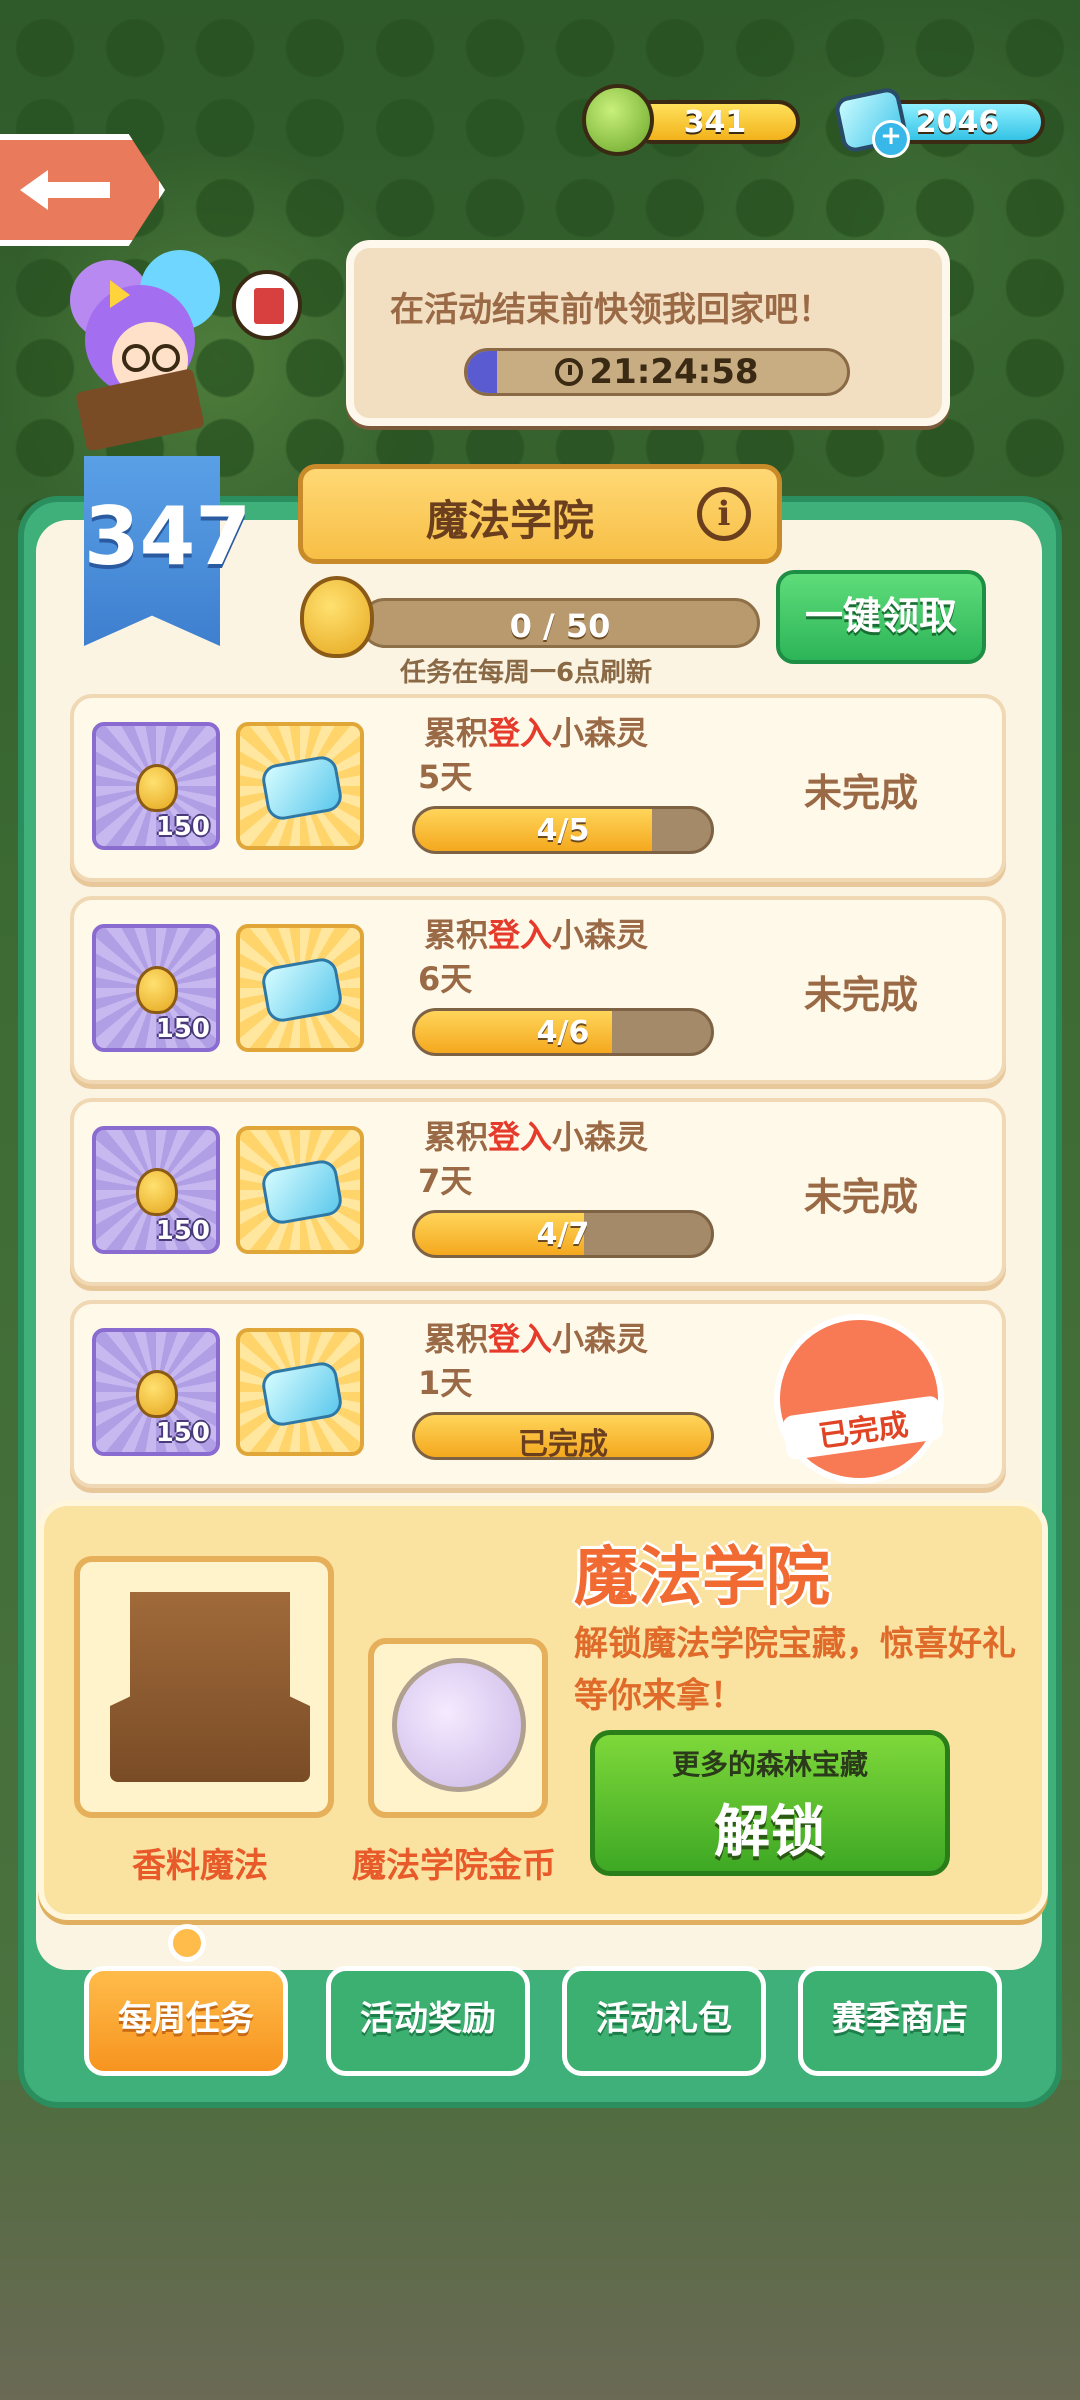 The image size is (1080, 2400). I want to click on promo-title: 魔法学院, so click(702, 1578).